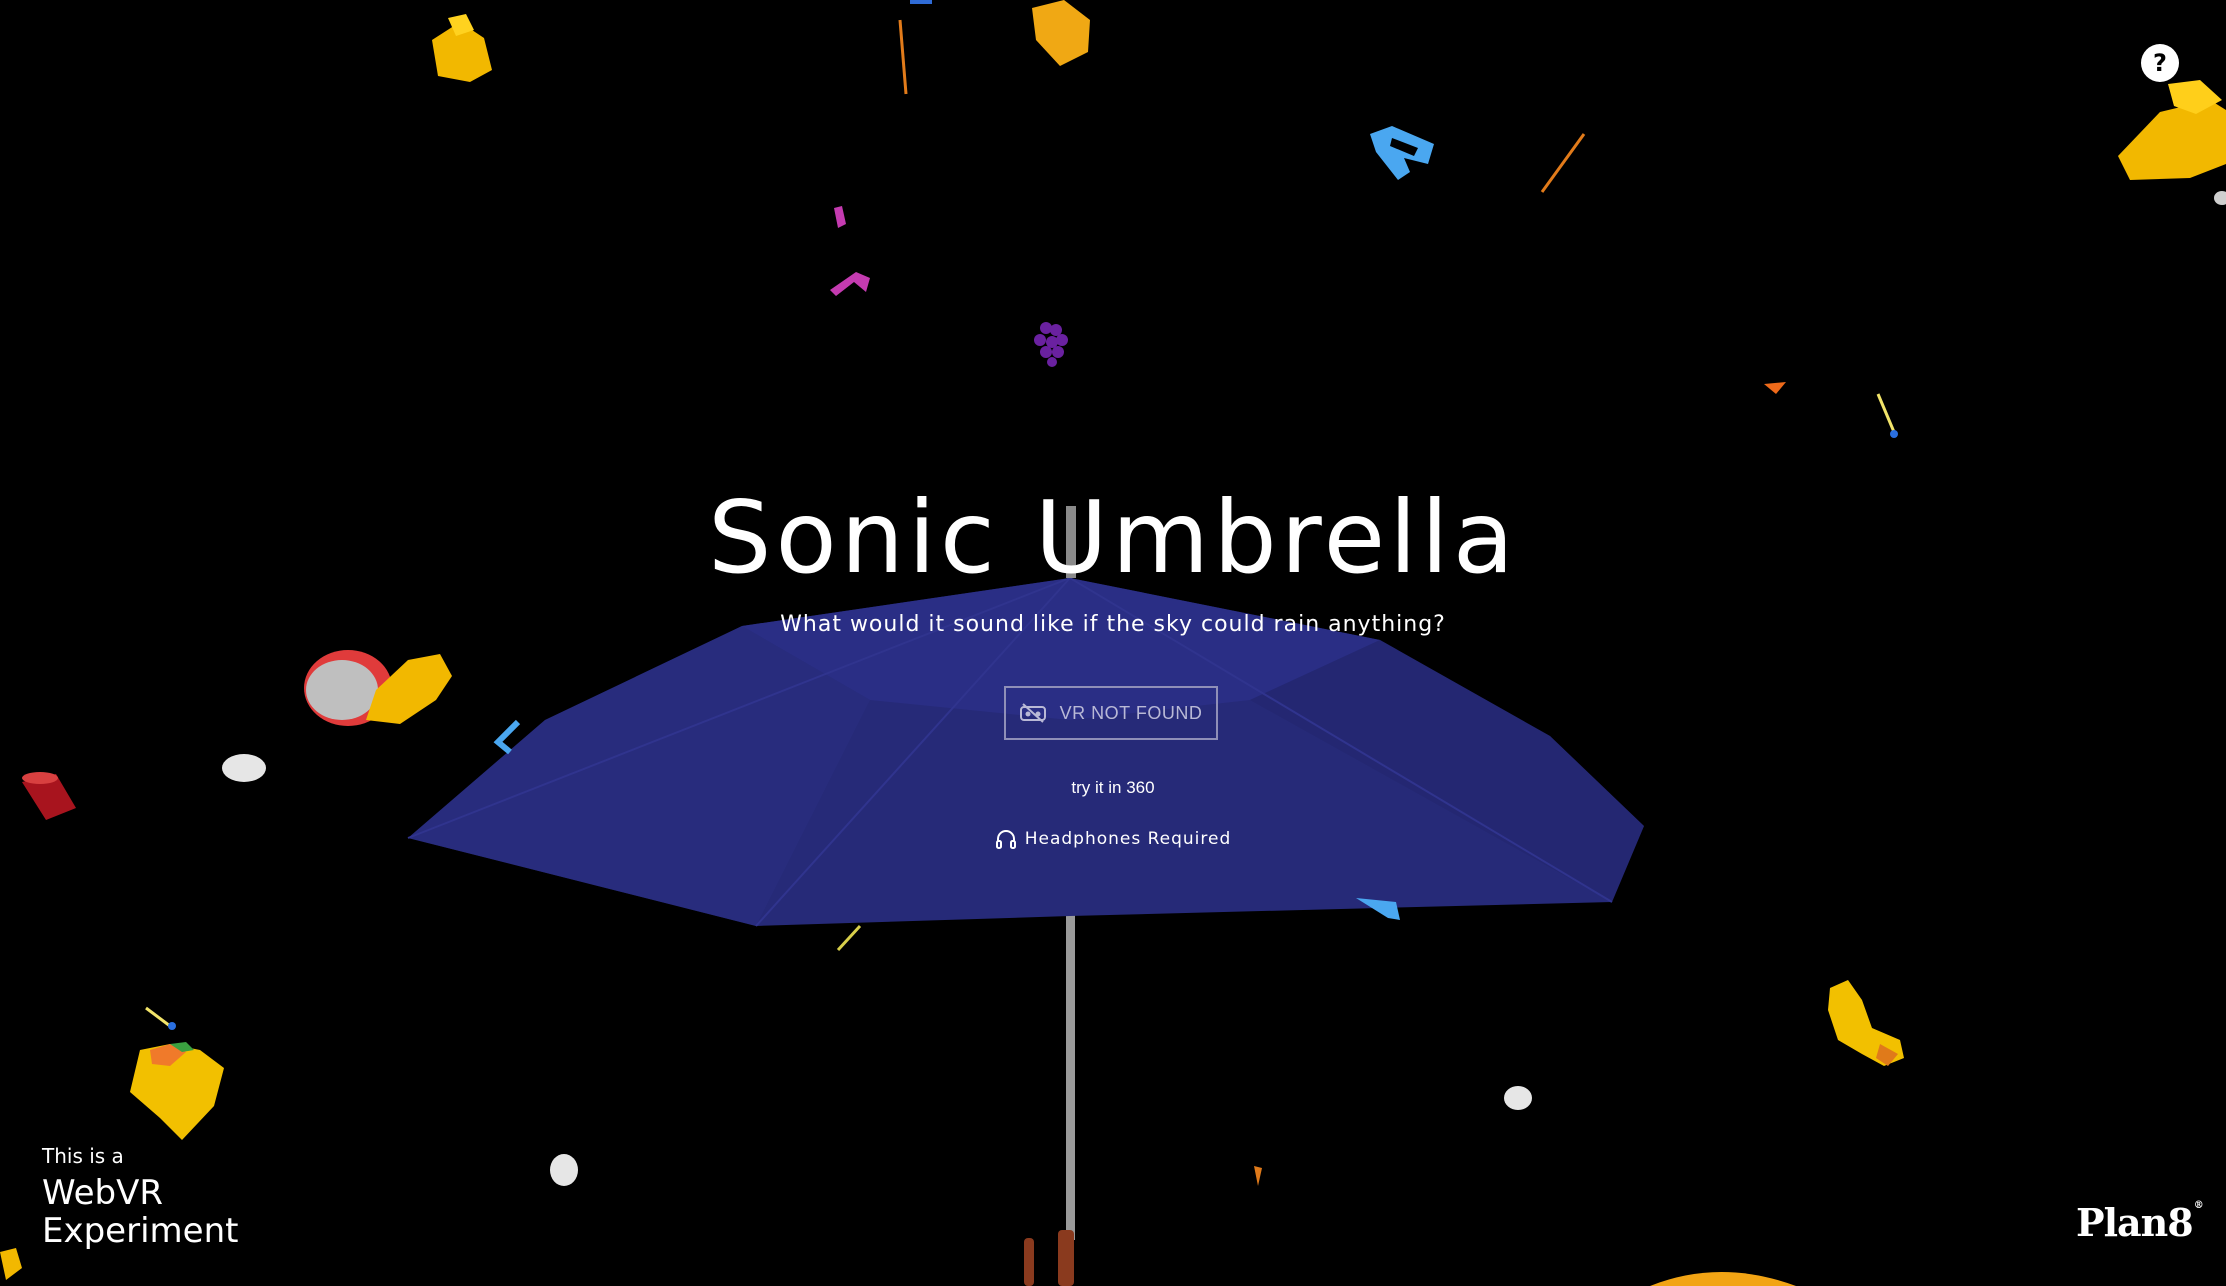  Describe the element at coordinates (103, 1193) in the screenshot. I see `webvr-badge-line2: WebVR` at that location.